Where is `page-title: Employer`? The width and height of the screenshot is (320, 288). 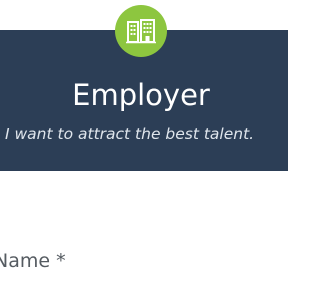 page-title: Employer is located at coordinates (141, 95).